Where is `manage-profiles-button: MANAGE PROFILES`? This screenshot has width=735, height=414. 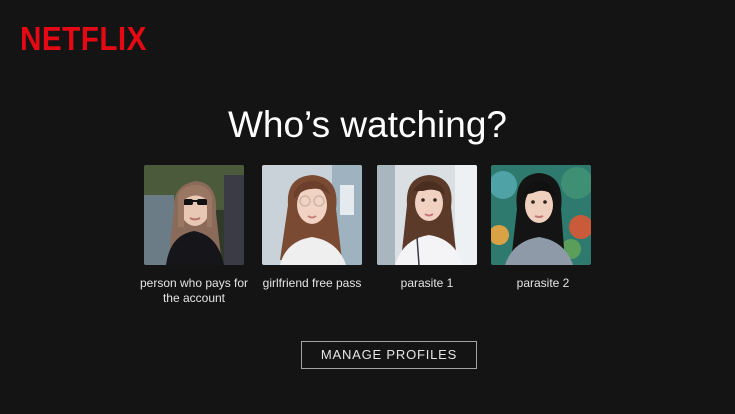
manage-profiles-button: MANAGE PROFILES is located at coordinates (389, 355).